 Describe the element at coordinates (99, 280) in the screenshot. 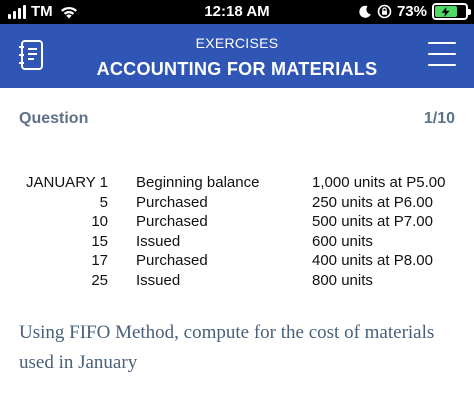

I see `row-date: 25` at that location.